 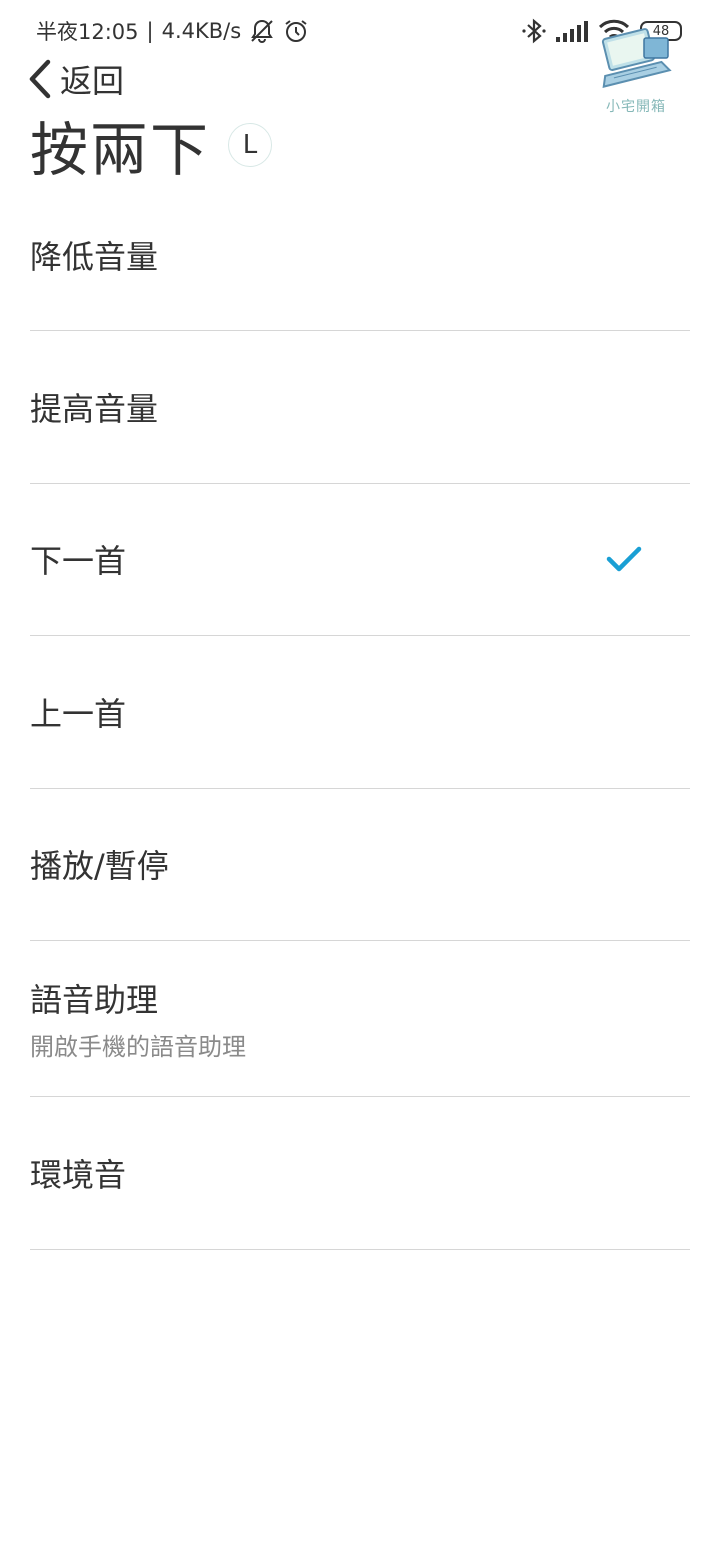 I want to click on option-next-track: 下一首, so click(x=360, y=560).